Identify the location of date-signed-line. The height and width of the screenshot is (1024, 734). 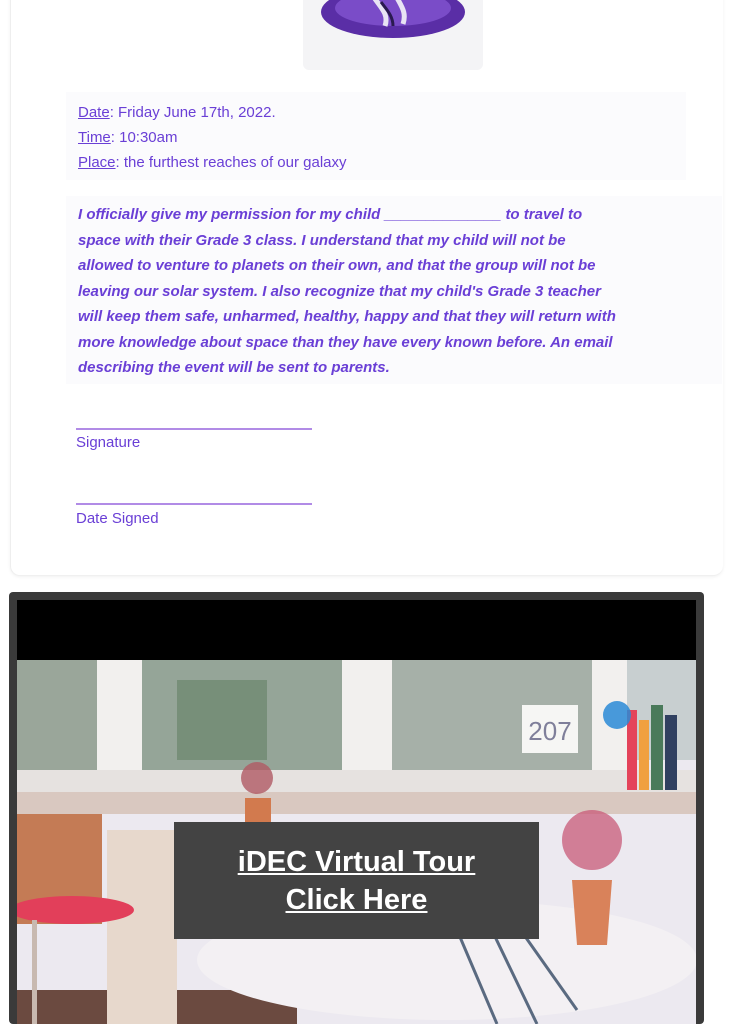
(194, 504).